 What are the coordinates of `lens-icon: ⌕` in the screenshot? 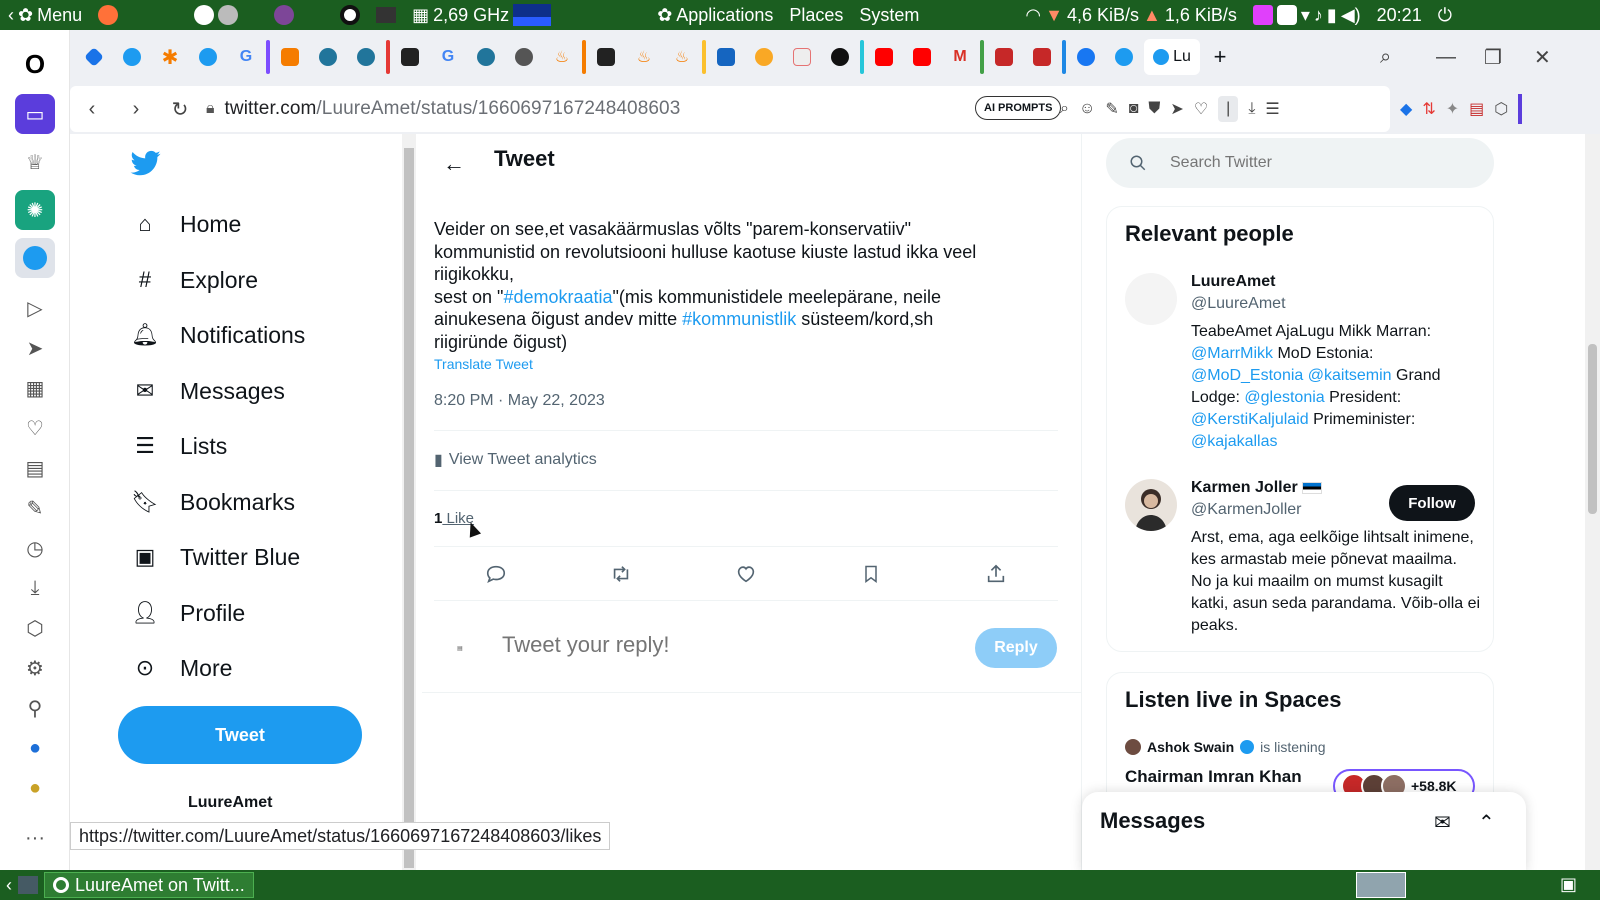 It's located at (1064, 109).